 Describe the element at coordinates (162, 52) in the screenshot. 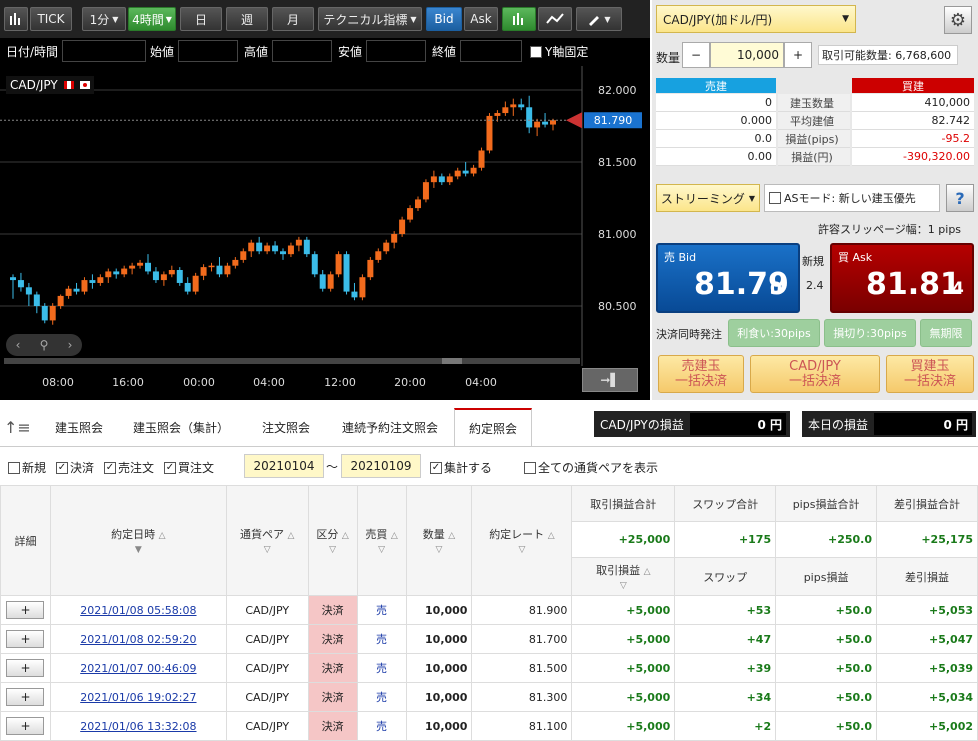

I see `open-label: 始値` at that location.